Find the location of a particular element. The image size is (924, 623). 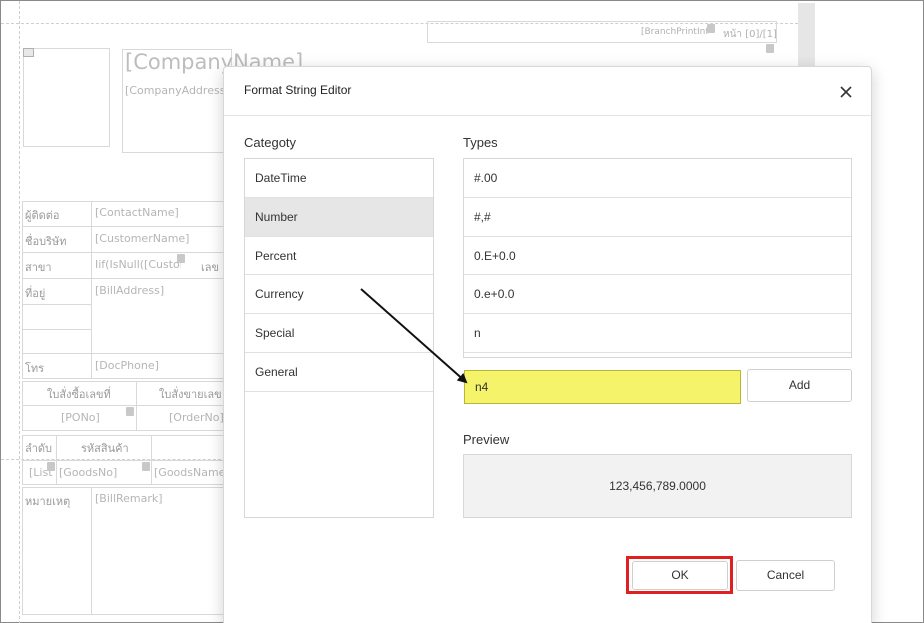

dialog-title: Format String Editor is located at coordinates (298, 90).